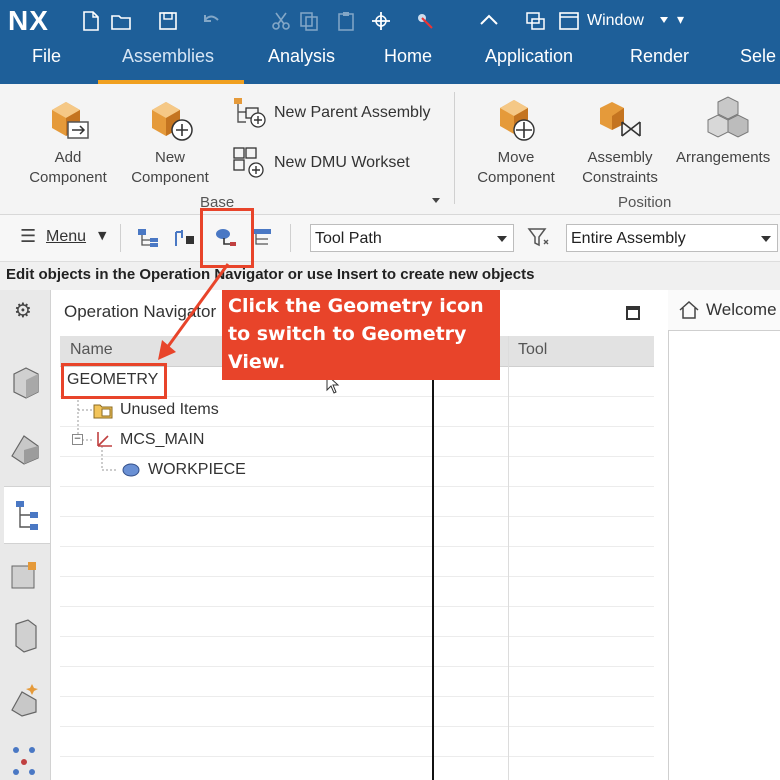  What do you see at coordinates (169, 410) in the screenshot?
I see `tree-node-unused-items: Unused Items` at bounding box center [169, 410].